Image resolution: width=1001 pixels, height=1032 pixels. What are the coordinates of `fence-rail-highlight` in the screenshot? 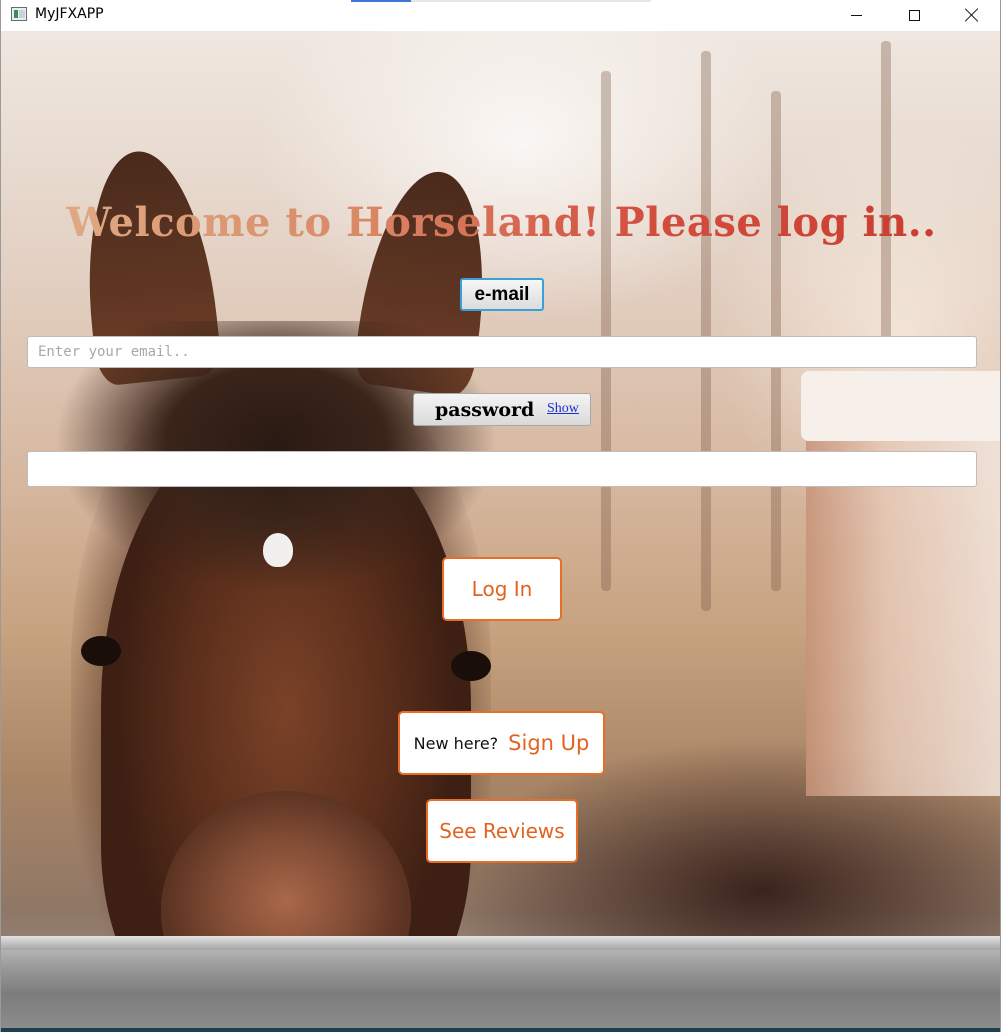 It's located at (500, 943).